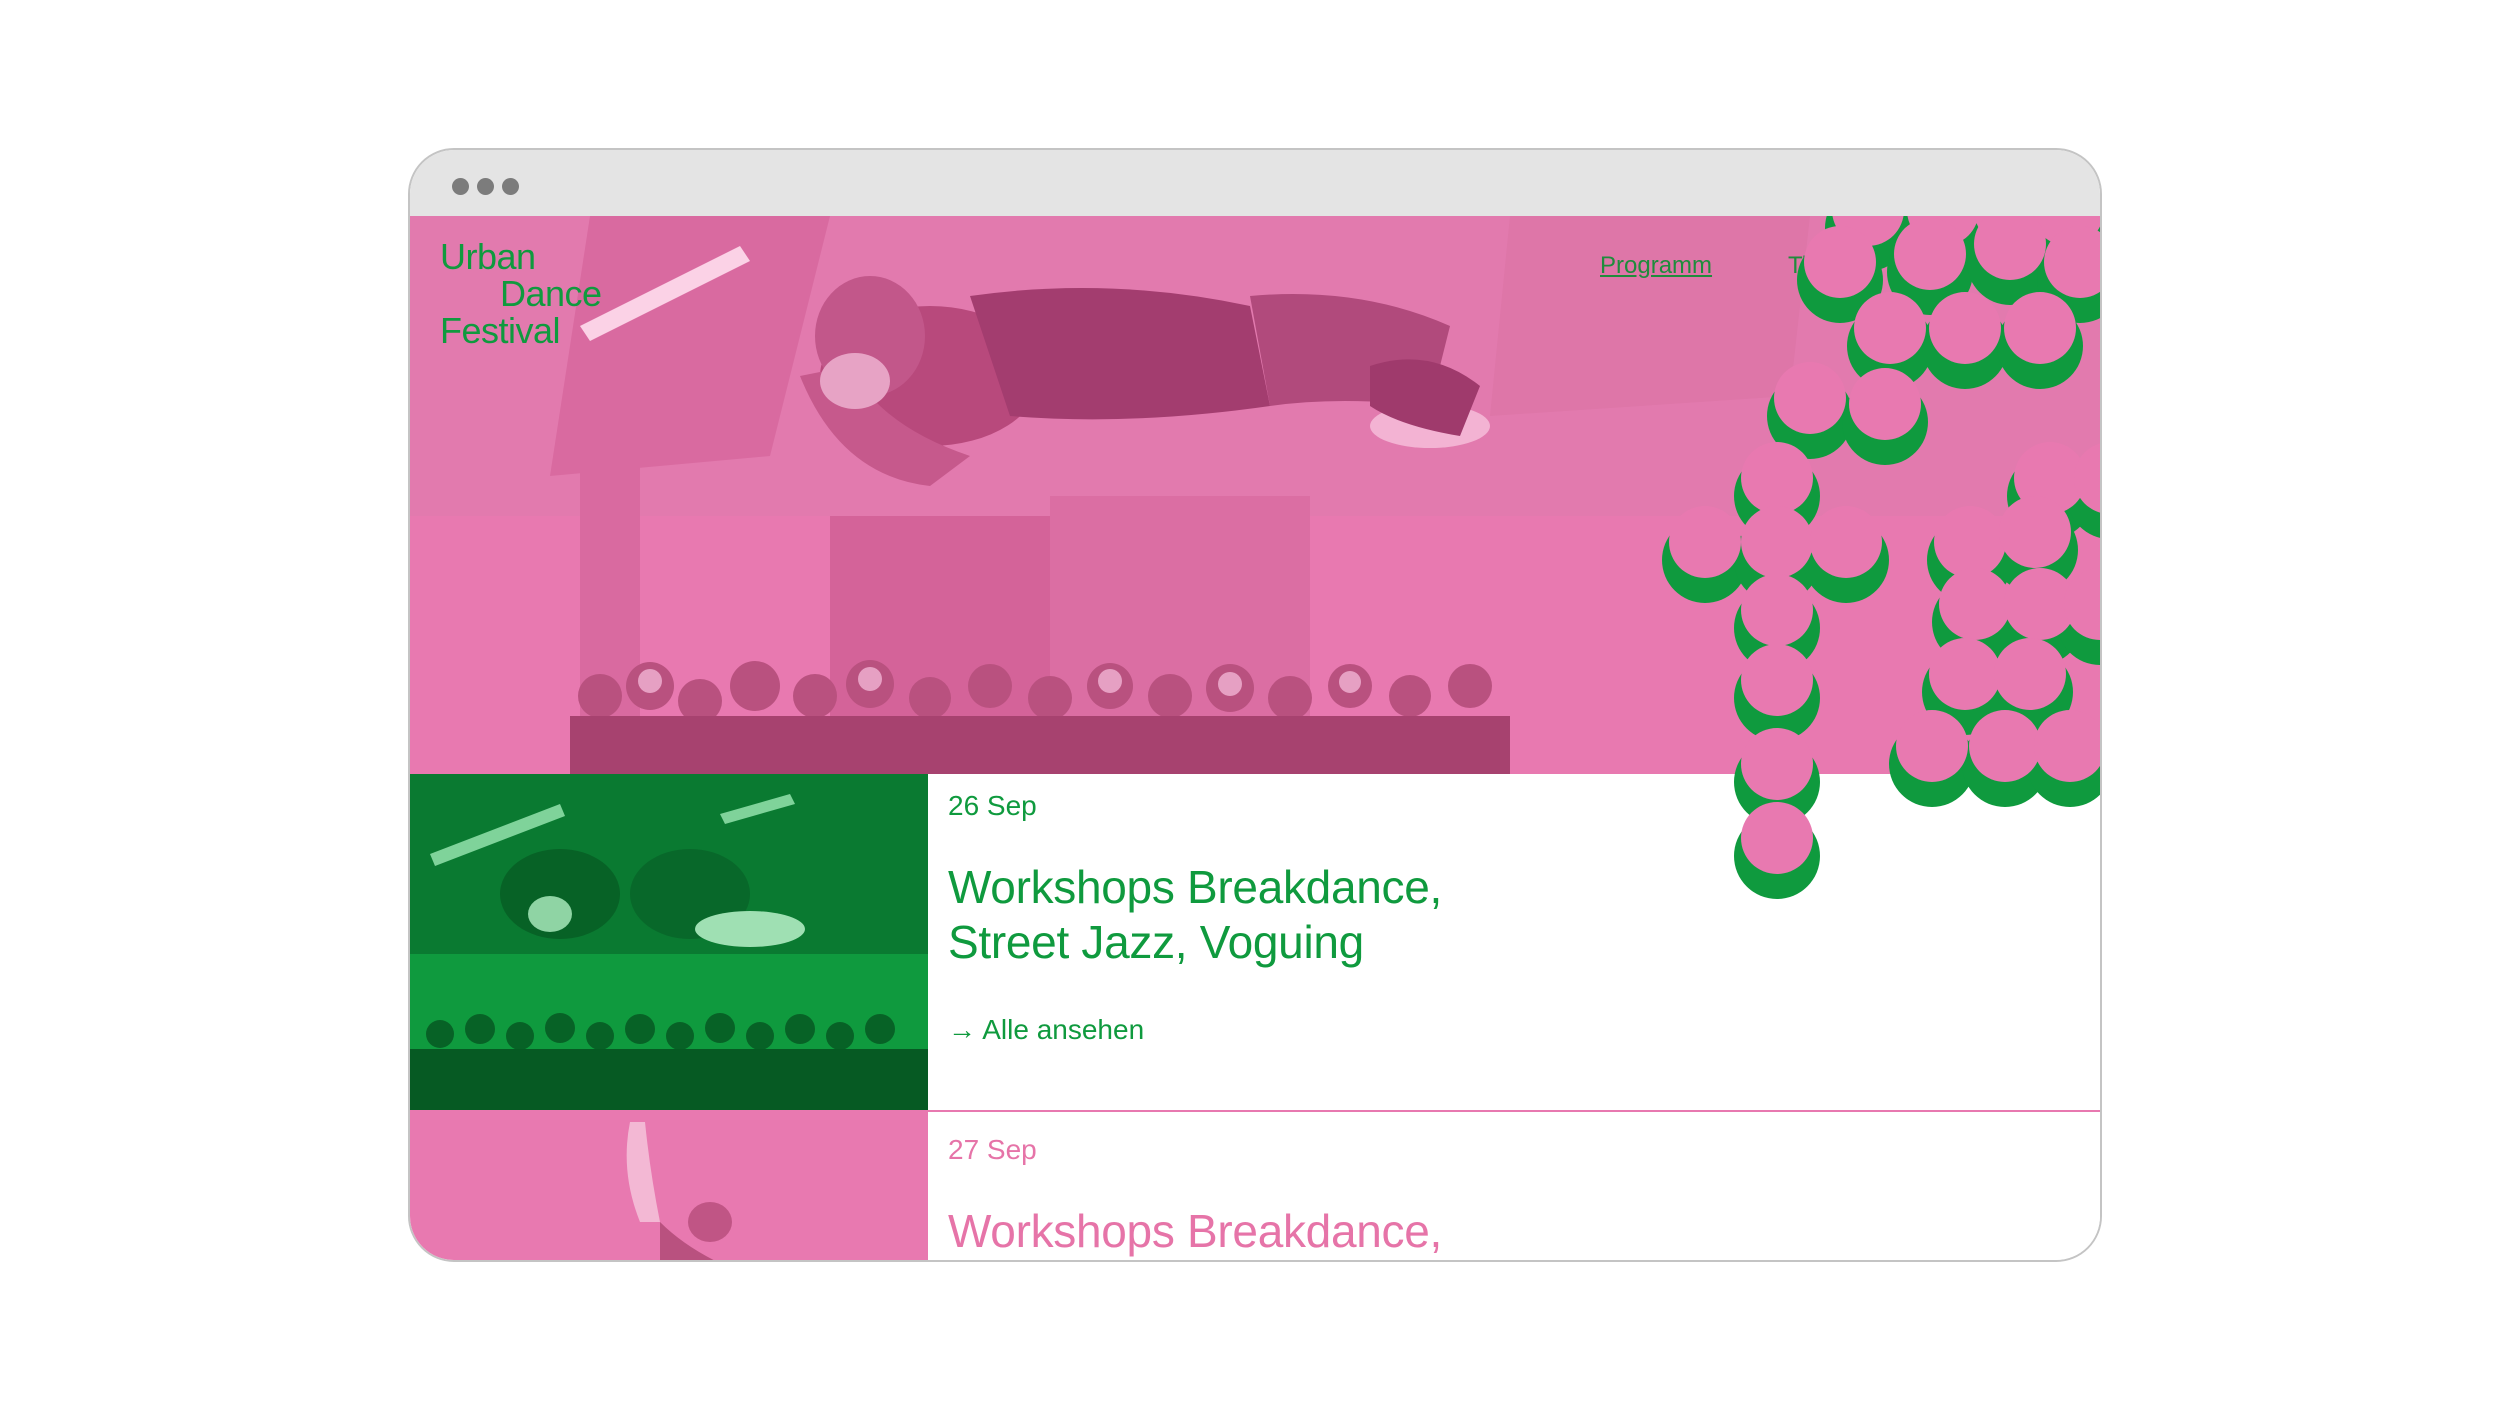 This screenshot has width=2500, height=1406. What do you see at coordinates (1046, 1030) in the screenshot?
I see `see-all-link: → Alle ansehen` at bounding box center [1046, 1030].